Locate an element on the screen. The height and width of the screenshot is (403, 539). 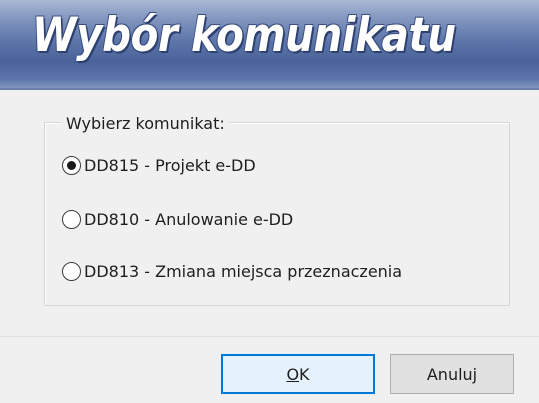
ok-button-label: K is located at coordinates (304, 374).